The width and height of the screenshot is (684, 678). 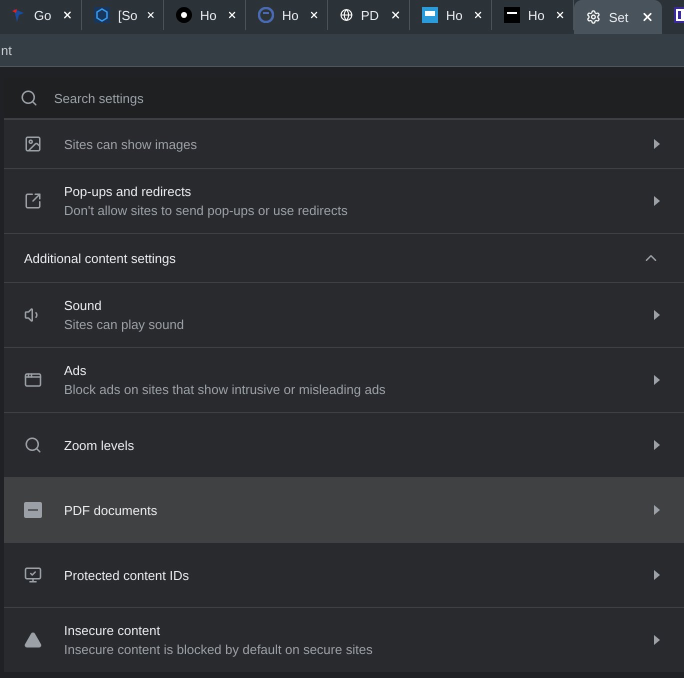 What do you see at coordinates (344, 574) in the screenshot?
I see `settings-row: Protected content IDs` at bounding box center [344, 574].